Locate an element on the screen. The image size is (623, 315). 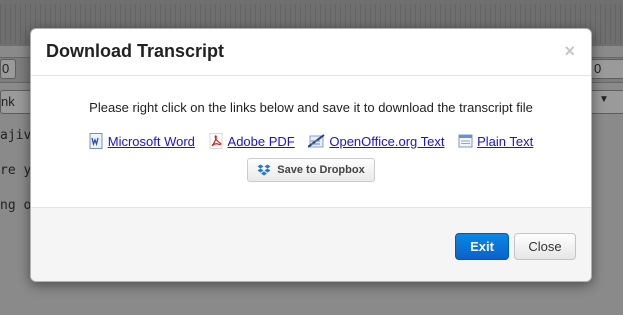
exit-button: Exit is located at coordinates (482, 246).